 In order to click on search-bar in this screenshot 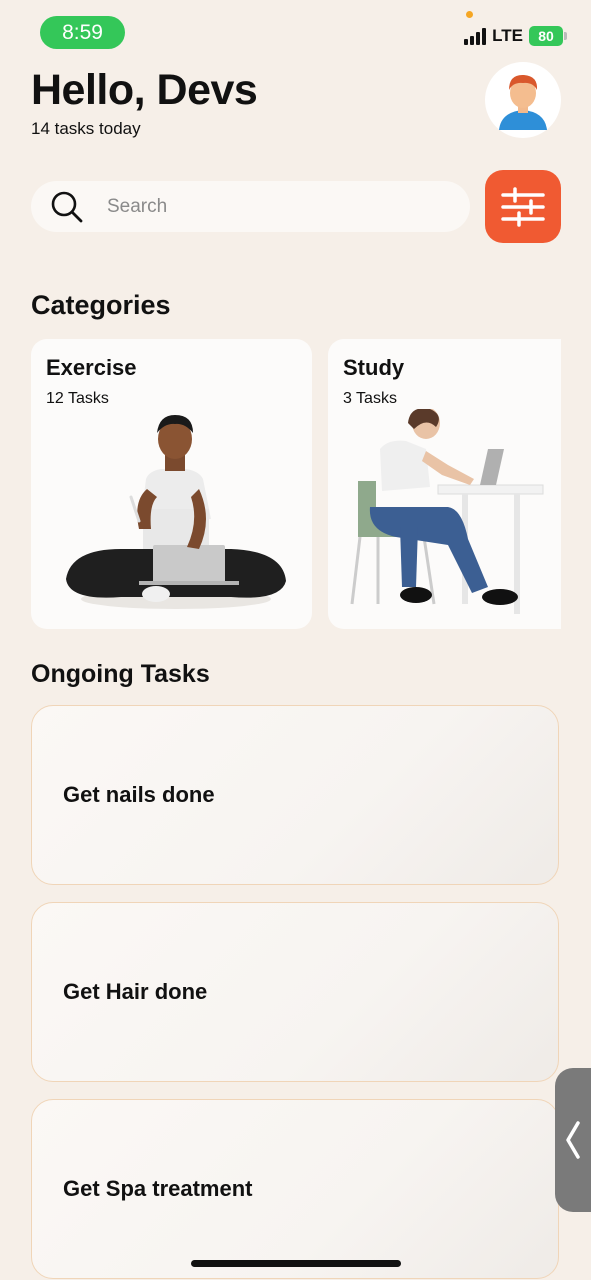, I will do `click(250, 206)`.